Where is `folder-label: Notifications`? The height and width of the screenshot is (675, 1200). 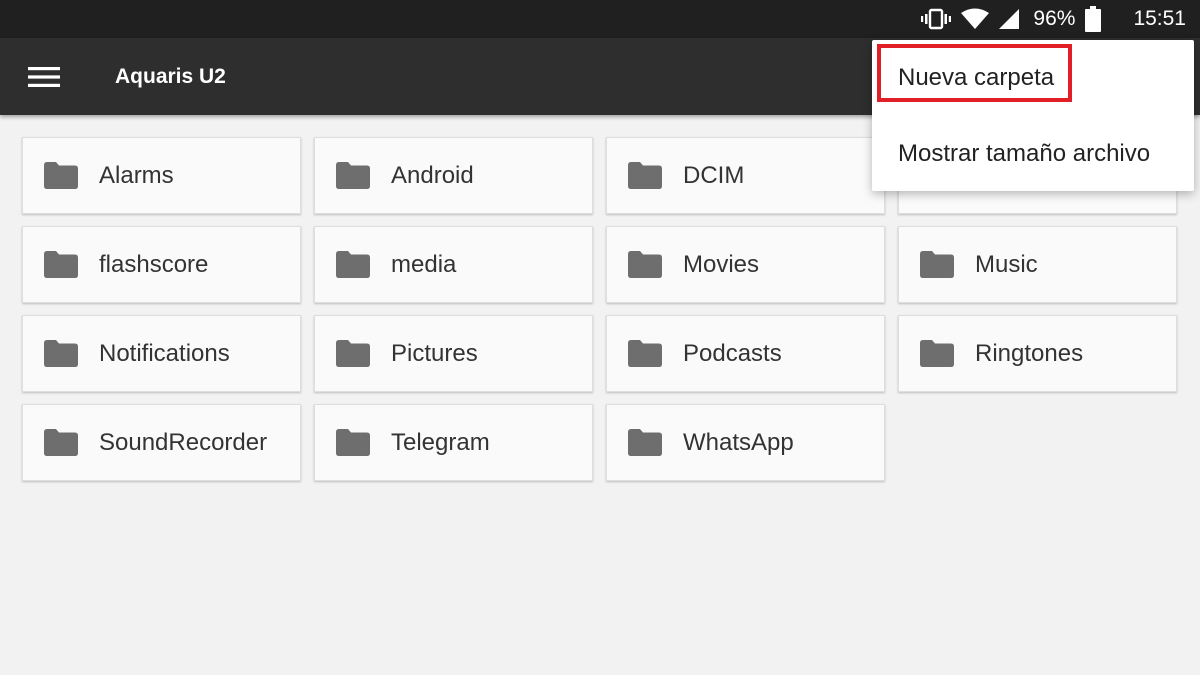 folder-label: Notifications is located at coordinates (164, 353).